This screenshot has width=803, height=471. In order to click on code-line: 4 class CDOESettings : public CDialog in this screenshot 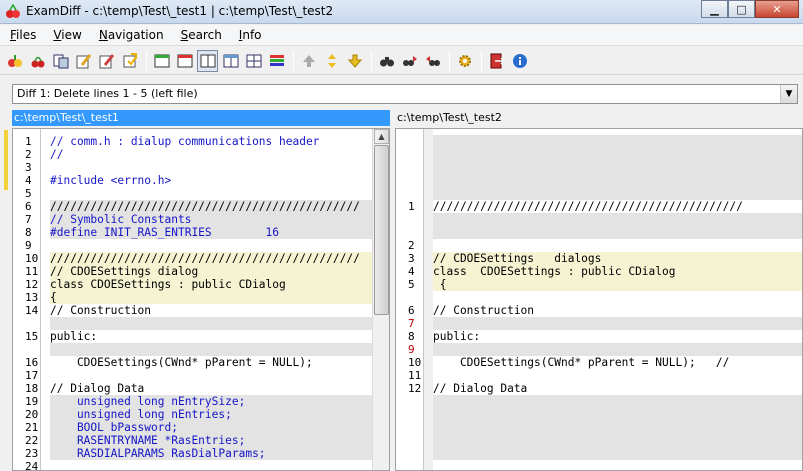, I will do `click(599, 271)`.